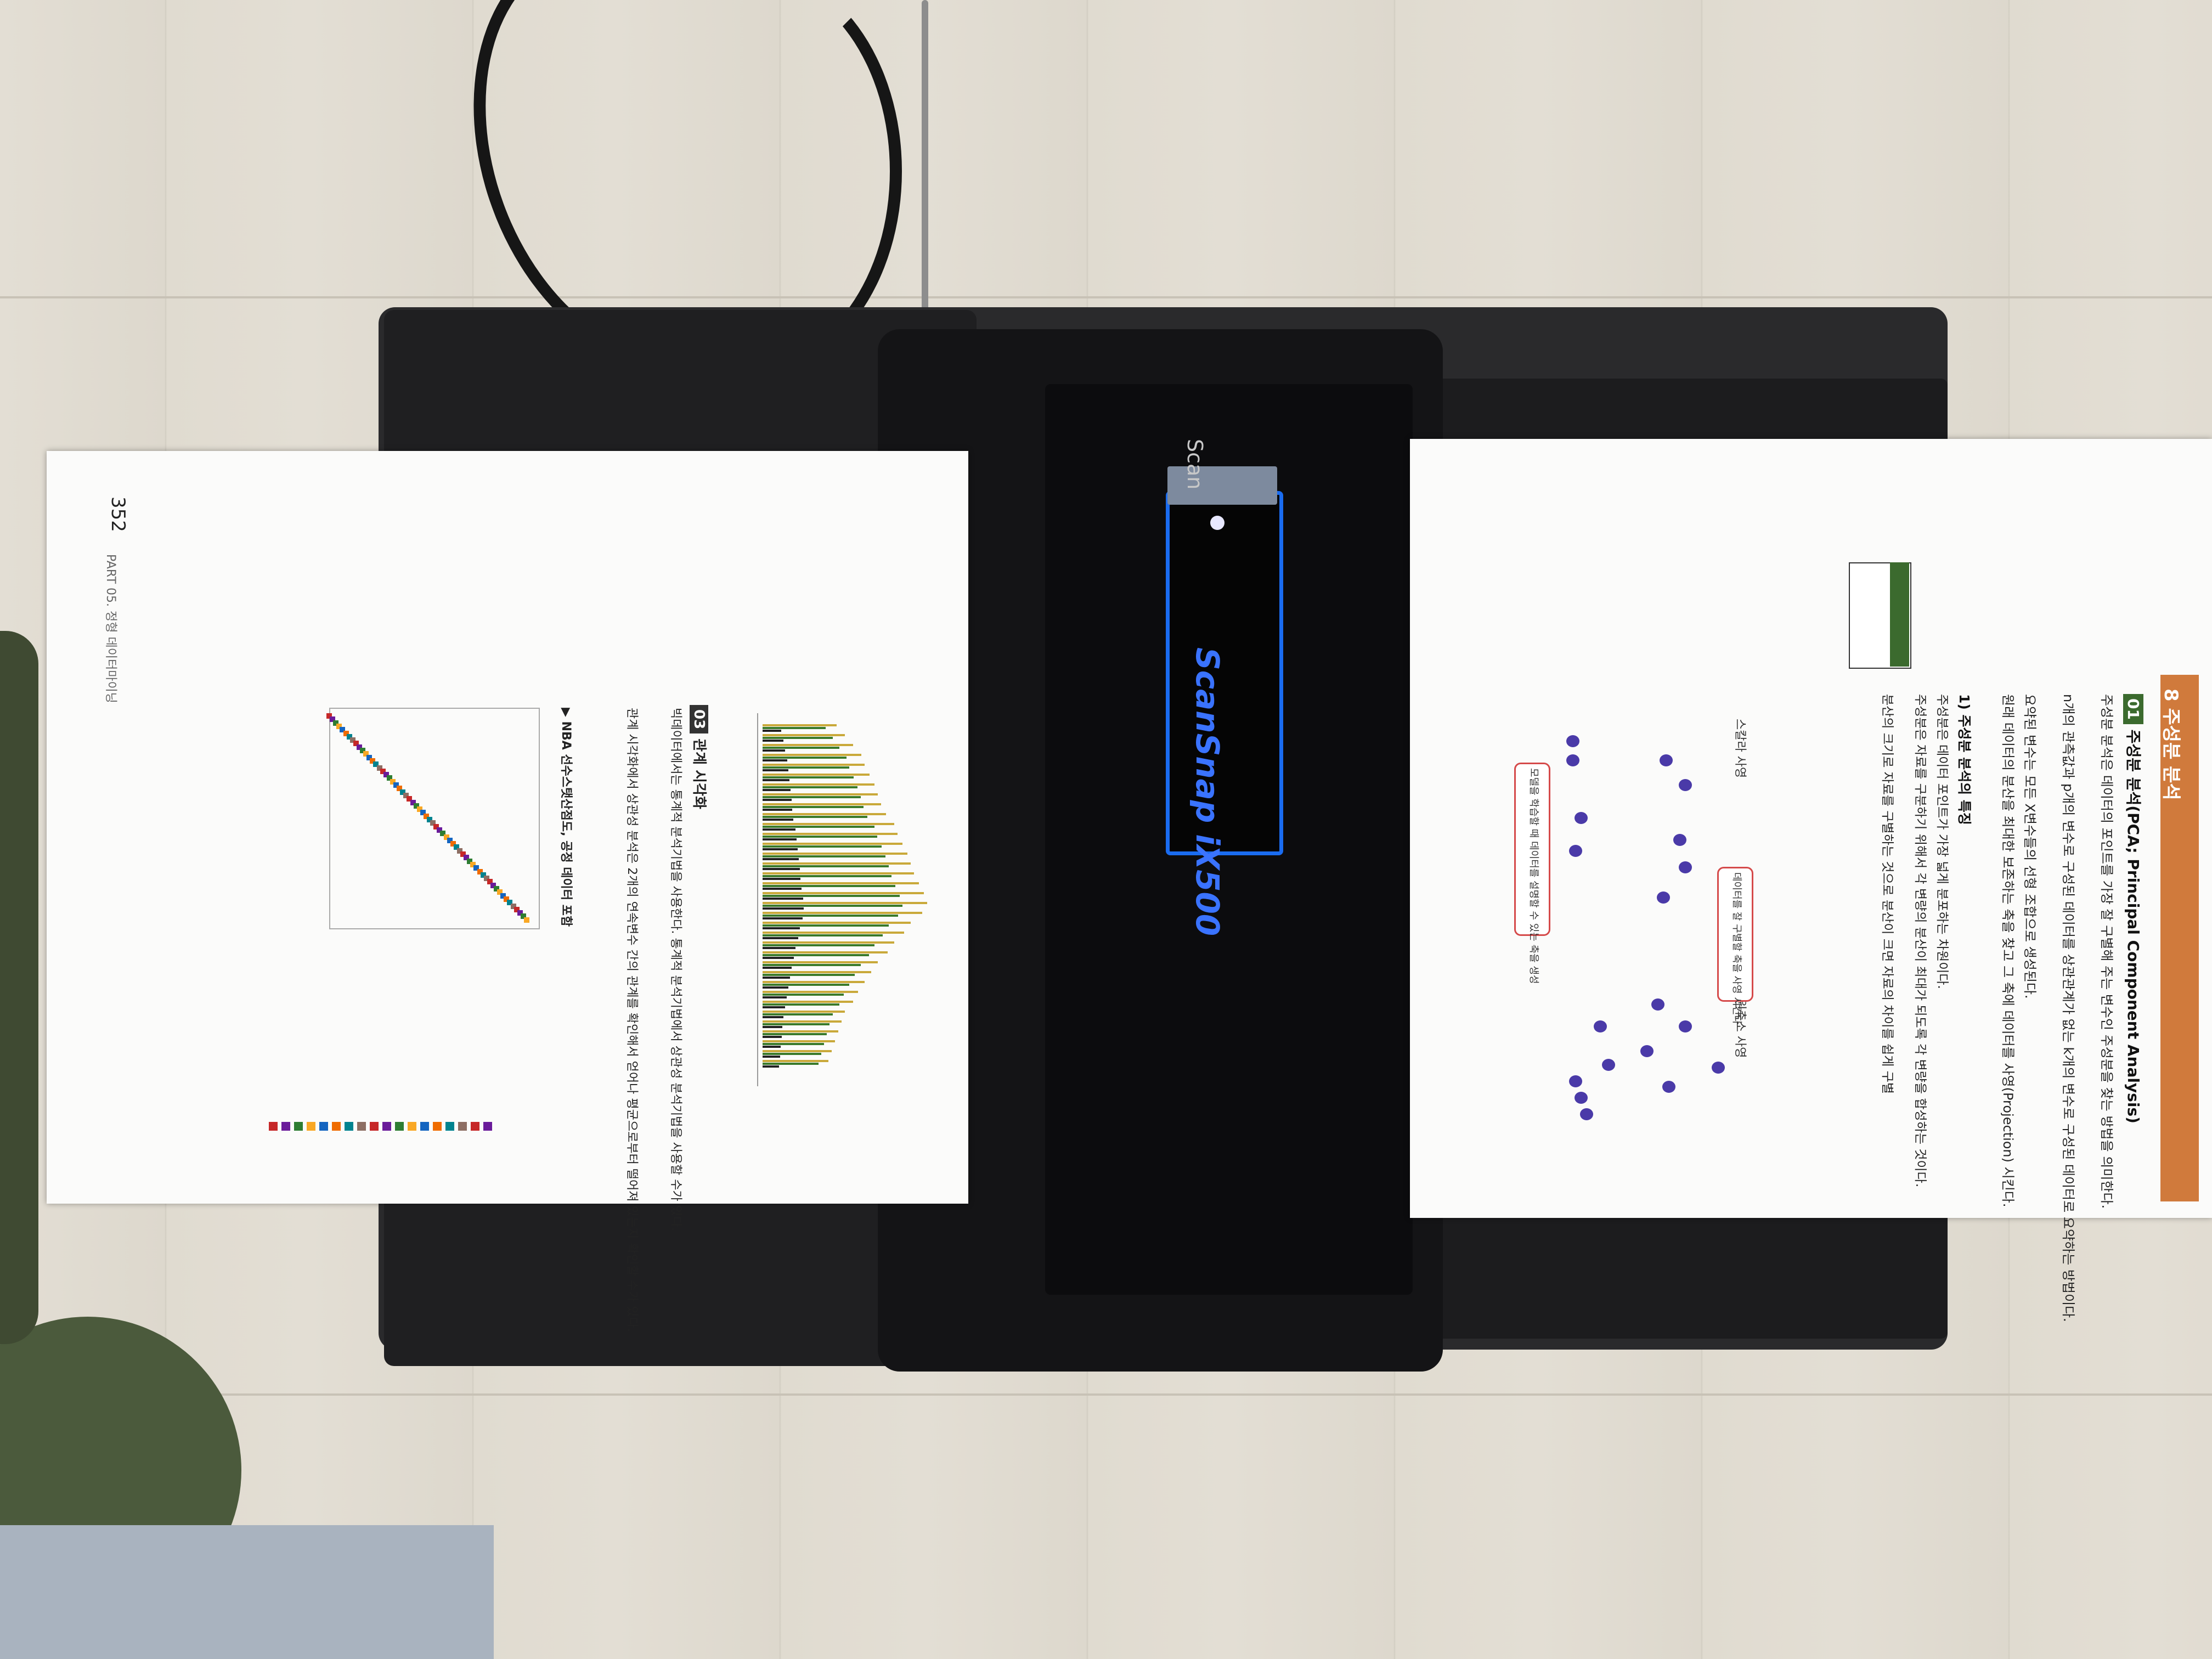  I want to click on section-heading: 03 관계 시각화, so click(700, 757).